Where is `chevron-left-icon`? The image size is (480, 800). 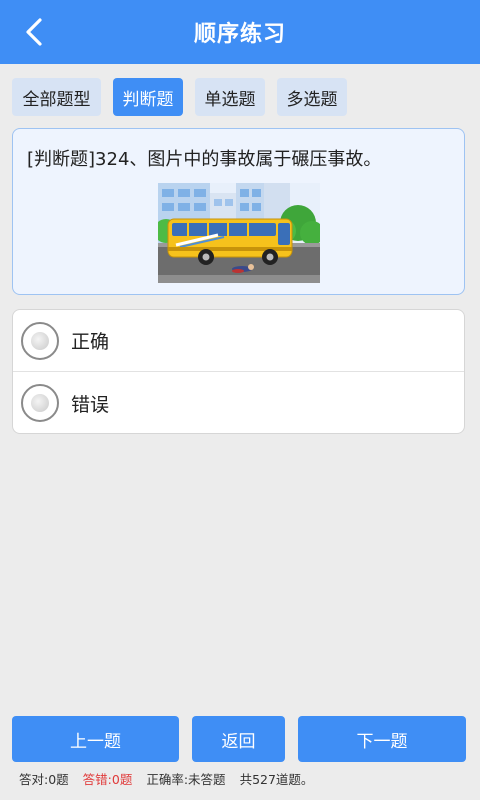
chevron-left-icon is located at coordinates (34, 32).